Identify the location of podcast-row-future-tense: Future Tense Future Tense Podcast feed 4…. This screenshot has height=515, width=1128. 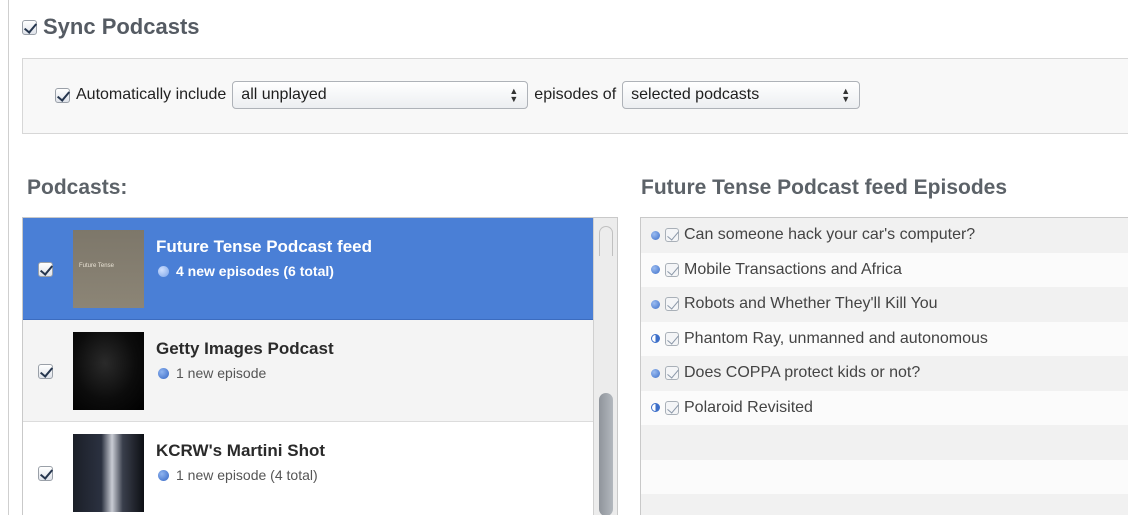
(309, 269).